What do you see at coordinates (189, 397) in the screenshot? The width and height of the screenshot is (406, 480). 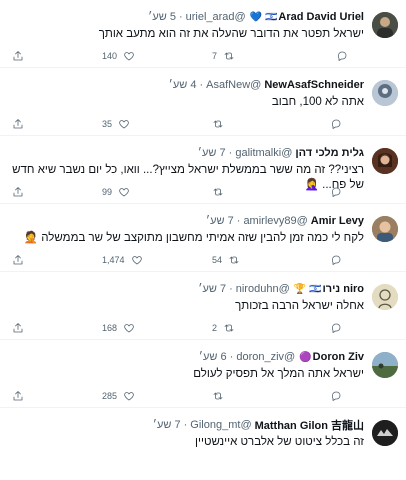 I see `tweet-actions: 285` at bounding box center [189, 397].